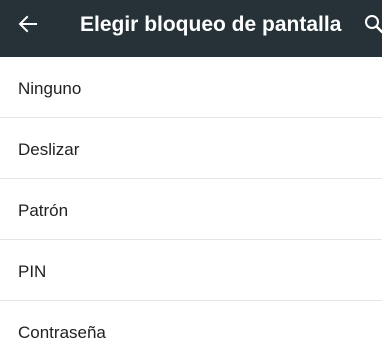 The image size is (382, 362). Describe the element at coordinates (32, 271) in the screenshot. I see `lock-option-label: PIN` at that location.